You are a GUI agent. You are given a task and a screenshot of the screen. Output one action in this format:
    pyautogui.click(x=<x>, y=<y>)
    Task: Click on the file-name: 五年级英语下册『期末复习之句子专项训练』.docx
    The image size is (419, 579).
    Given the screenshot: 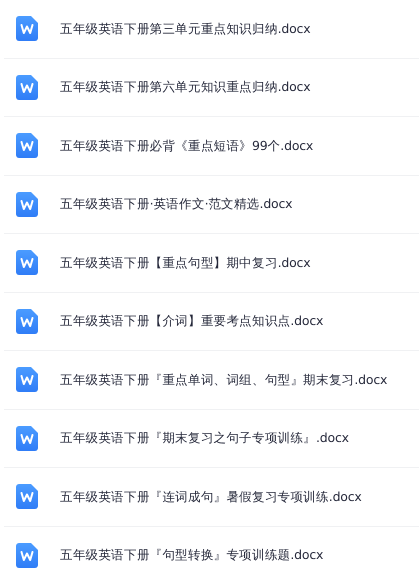 What is the action you would take?
    pyautogui.click(x=204, y=438)
    